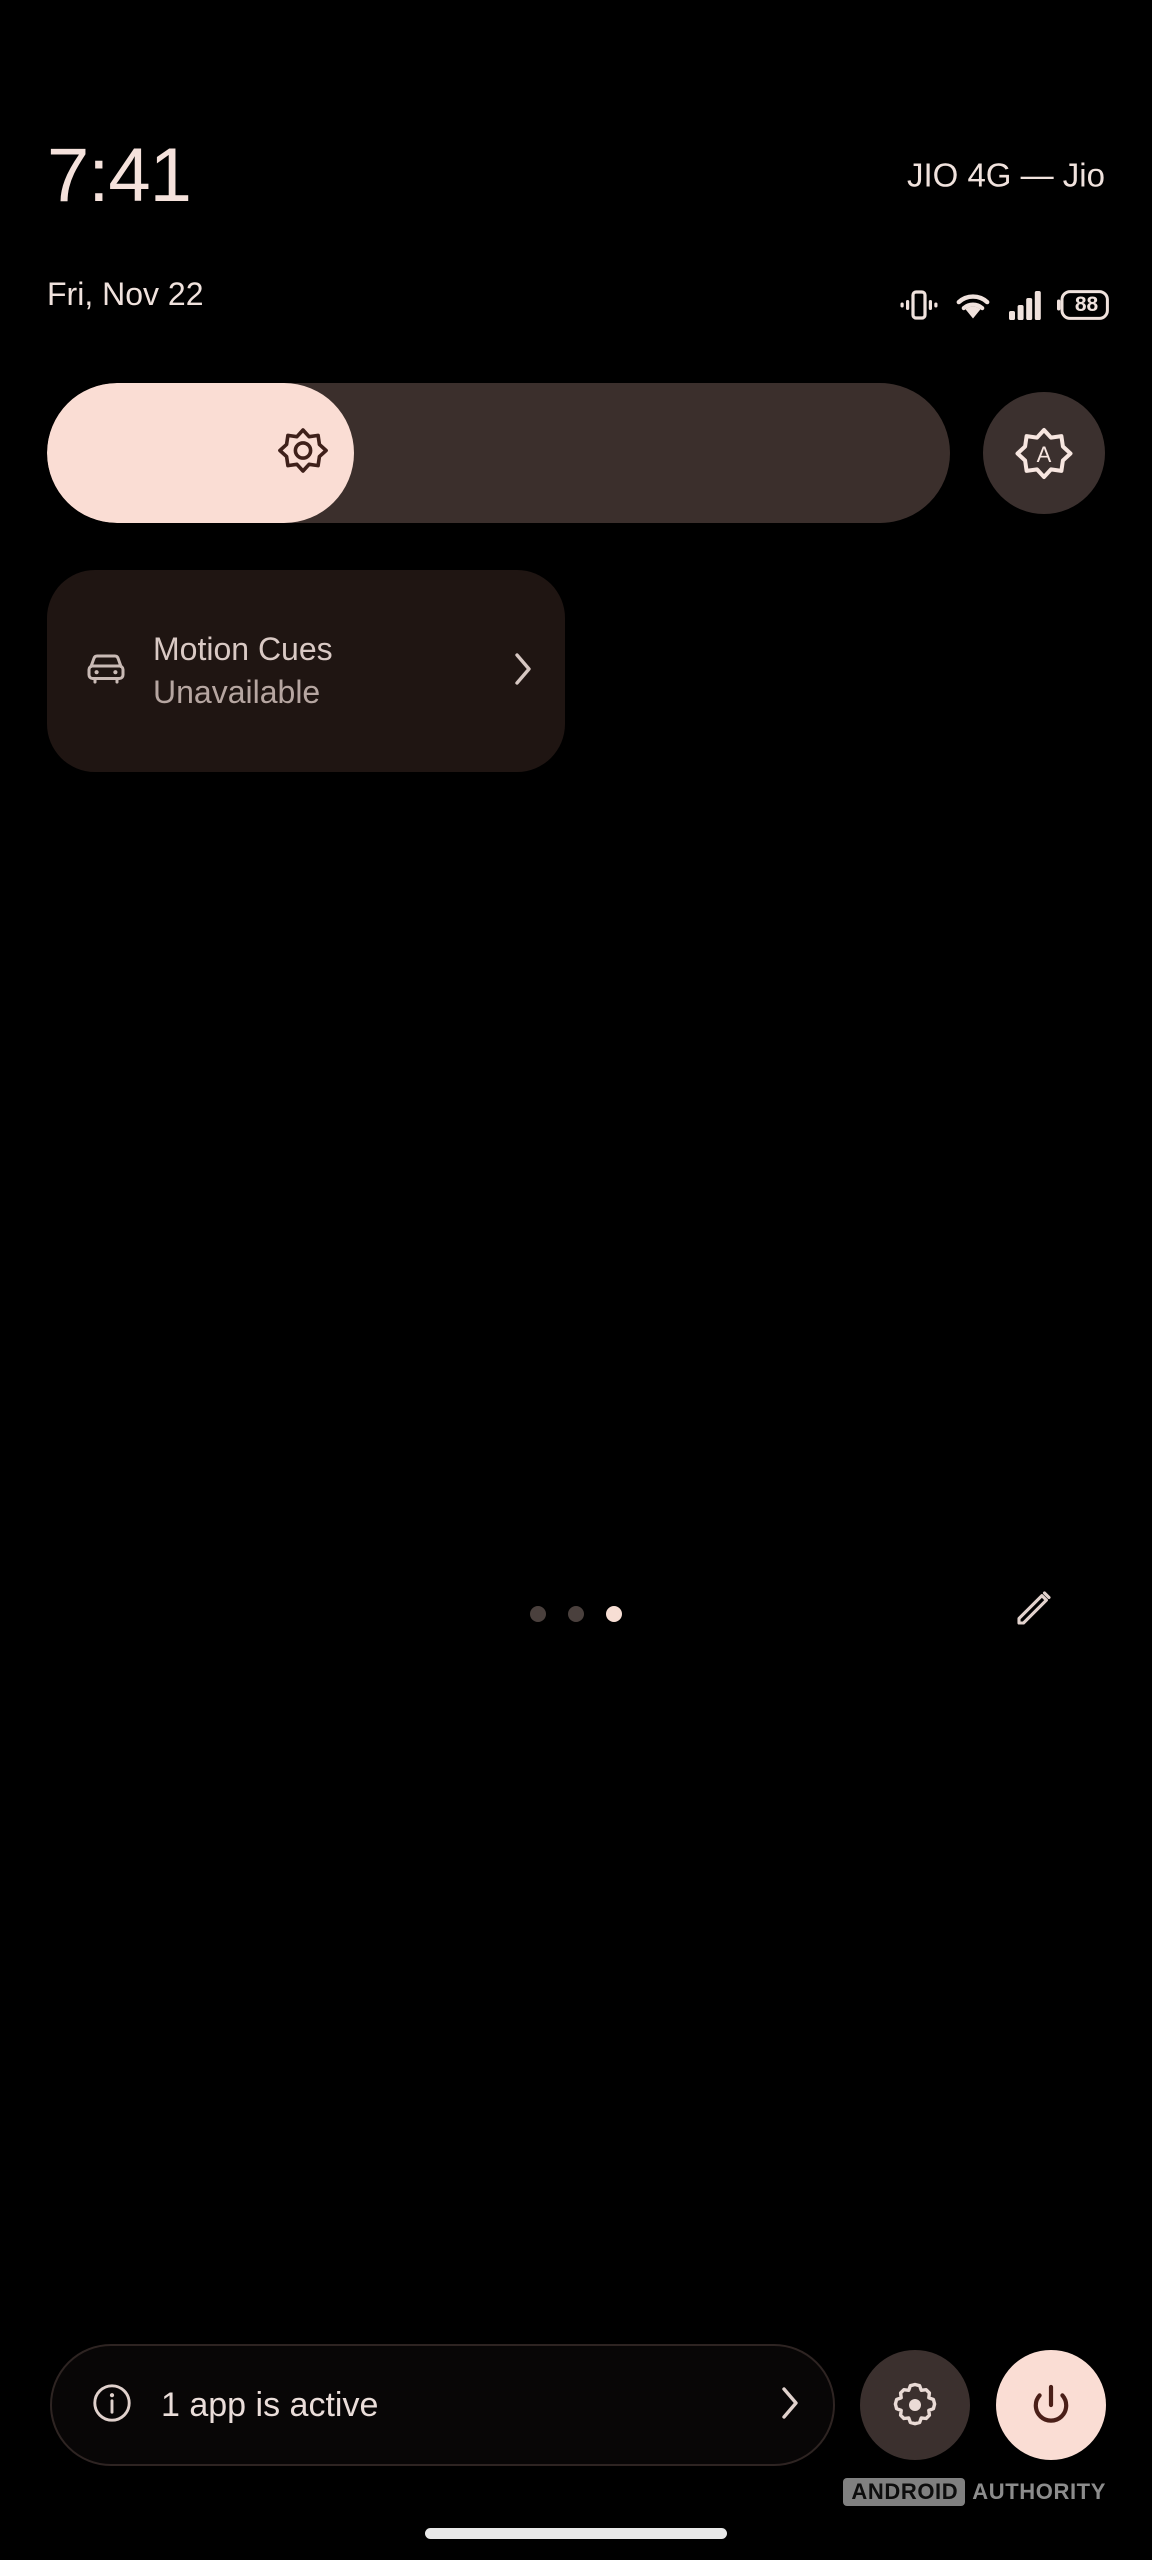 The height and width of the screenshot is (2560, 1152). What do you see at coordinates (243, 648) in the screenshot?
I see `tile-title: Motion Cues` at bounding box center [243, 648].